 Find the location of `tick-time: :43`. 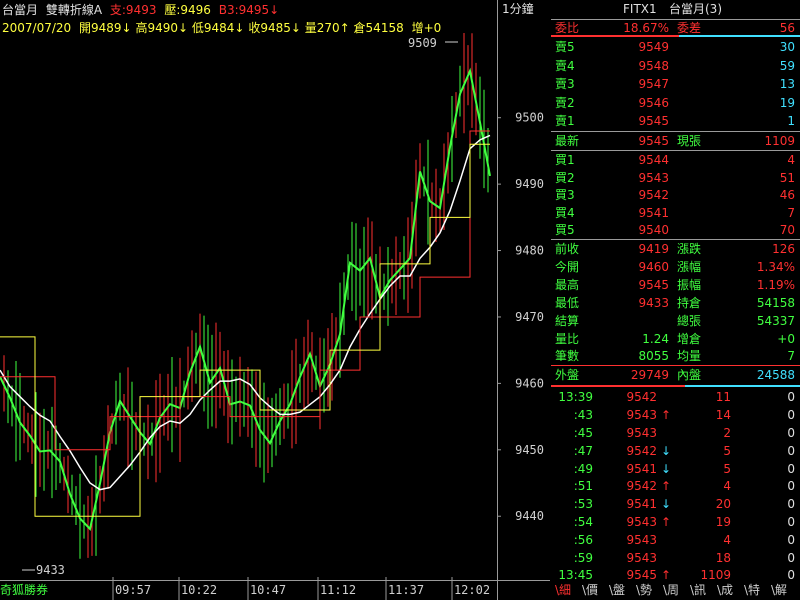

tick-time: :43 is located at coordinates (583, 415).